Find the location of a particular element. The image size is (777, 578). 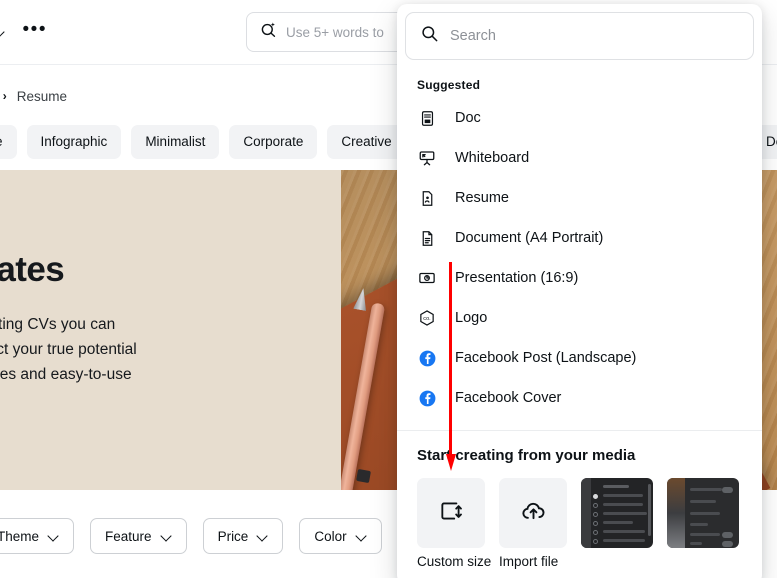

resume-icon is located at coordinates (427, 198).